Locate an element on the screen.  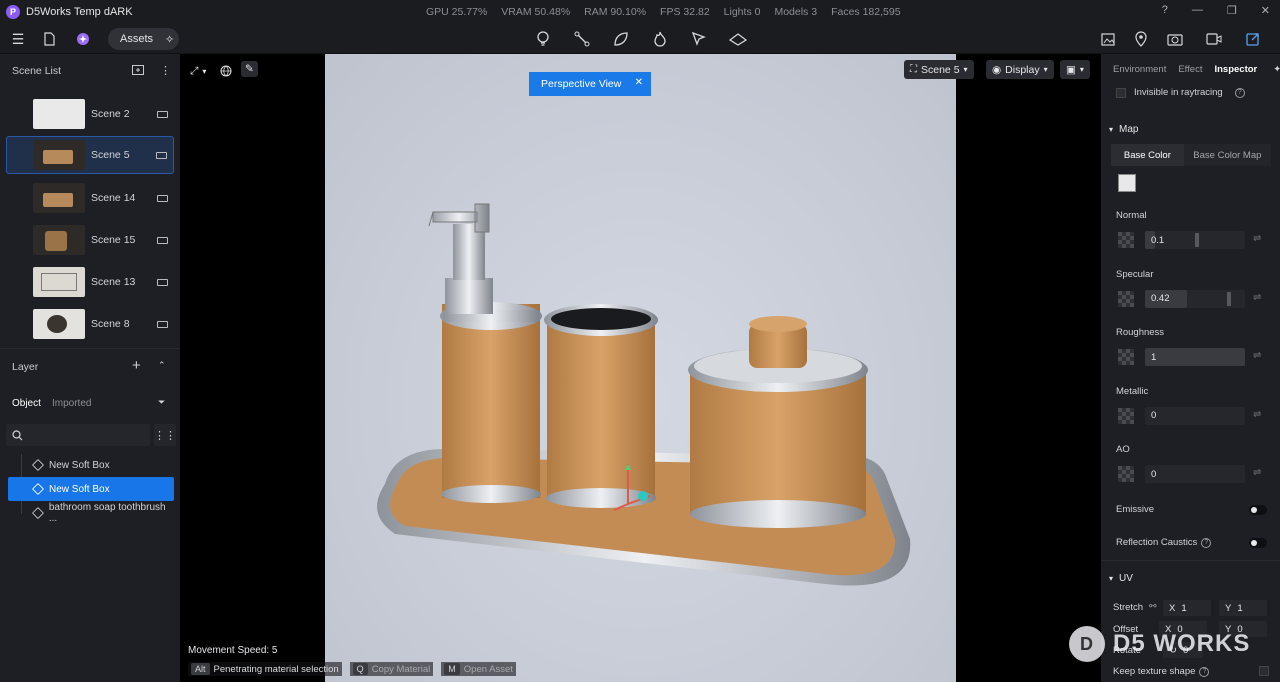
param-value: 1 is located at coordinates (1154, 357).